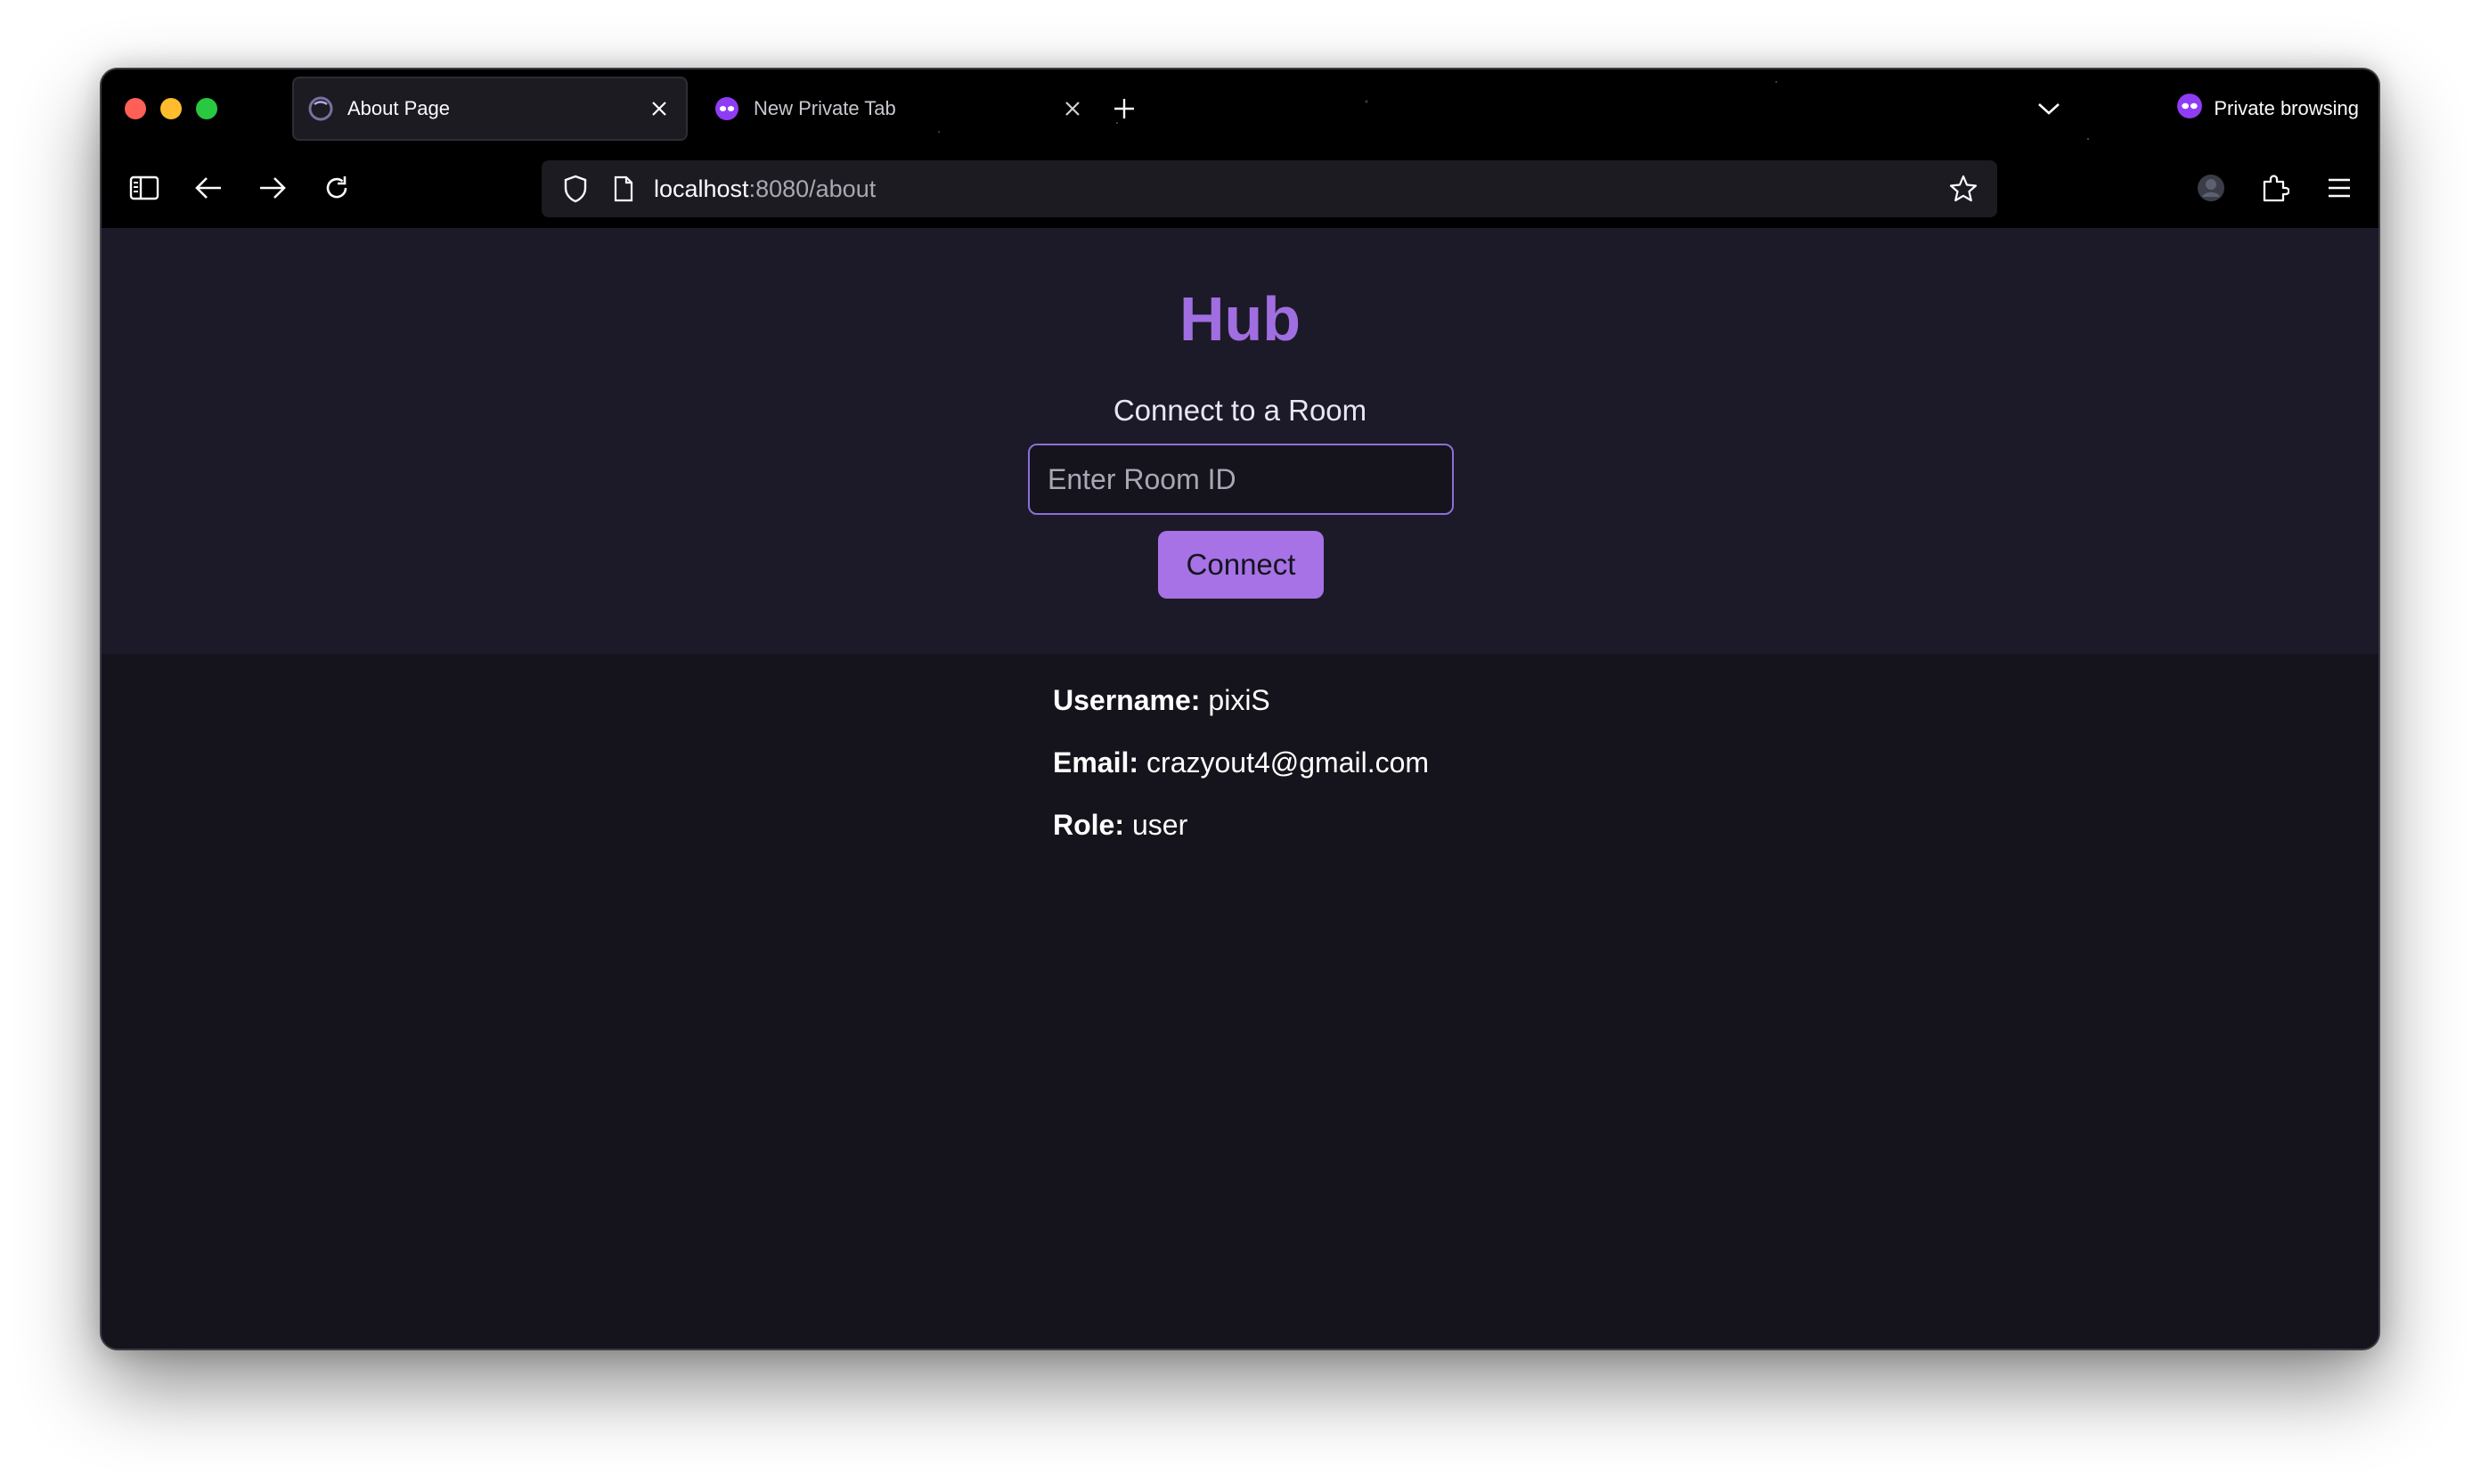 This screenshot has width=2480, height=1484. What do you see at coordinates (575, 189) in the screenshot?
I see `shield-icon` at bounding box center [575, 189].